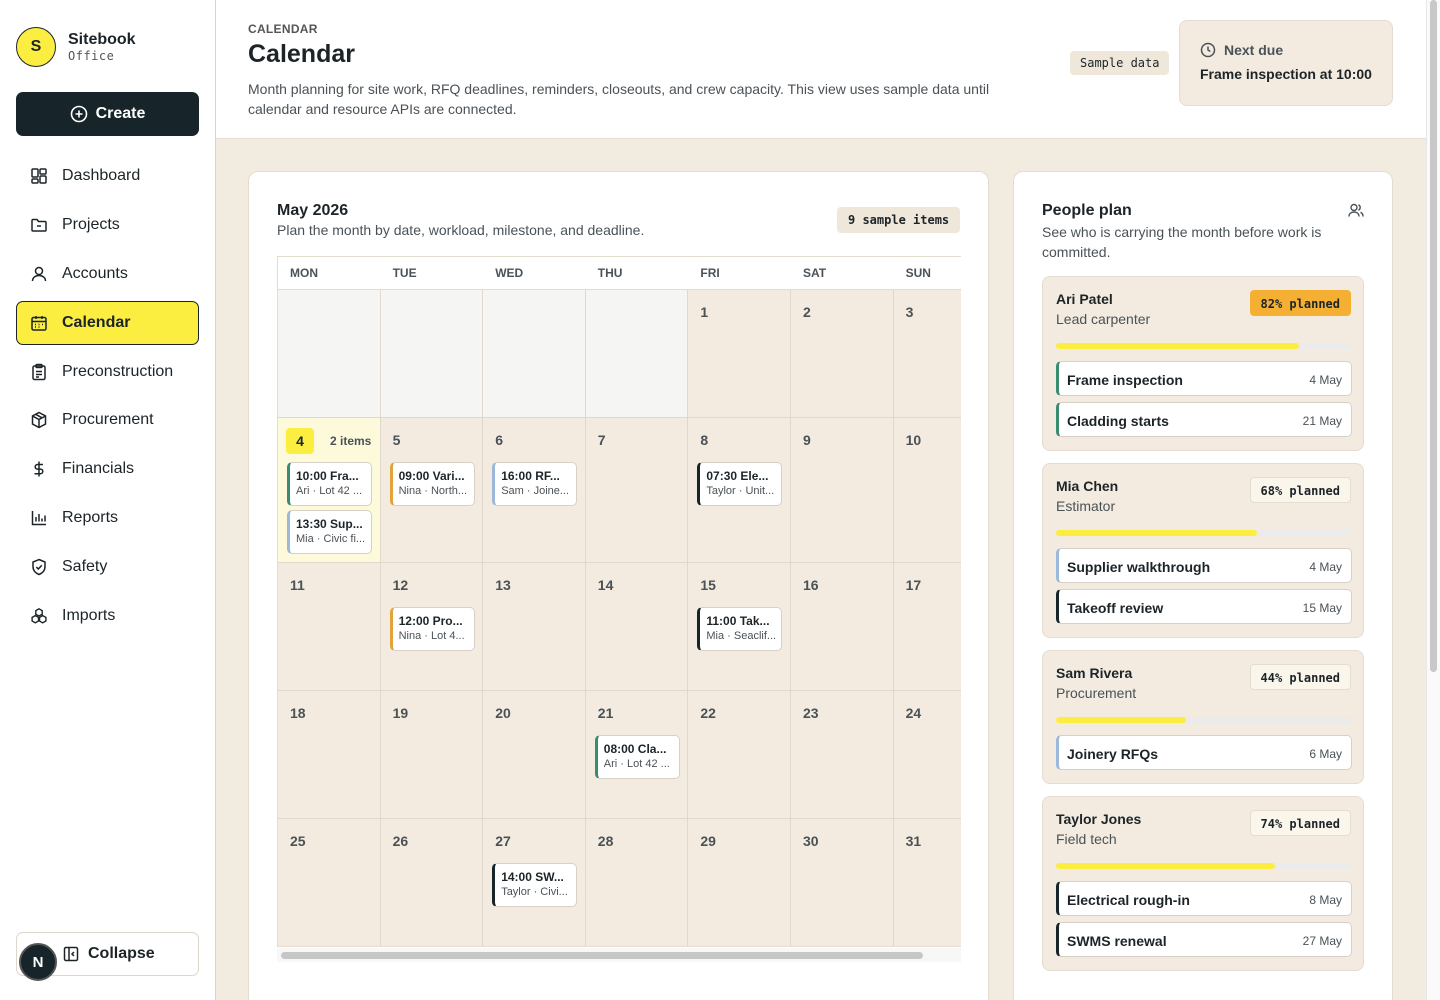  What do you see at coordinates (534, 626) in the screenshot?
I see `calendar-day: 13` at bounding box center [534, 626].